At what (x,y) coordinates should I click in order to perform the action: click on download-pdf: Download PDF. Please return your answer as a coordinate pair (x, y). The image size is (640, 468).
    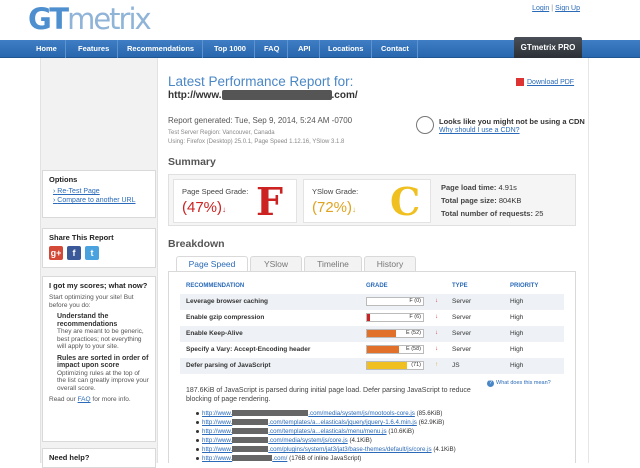
    Looking at the image, I should click on (545, 82).